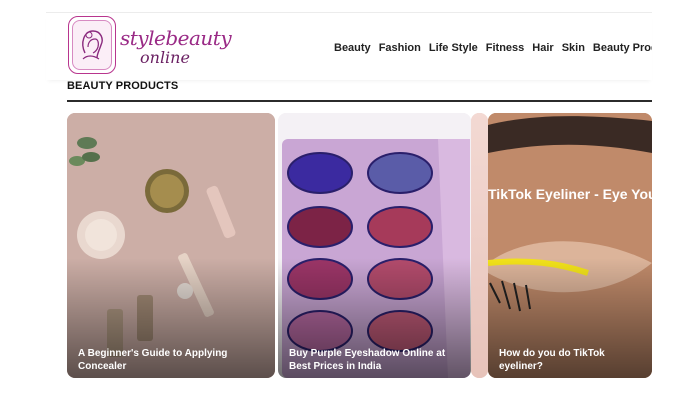 The height and width of the screenshot is (400, 700). I want to click on nav-item-life-style: Life Style, so click(453, 48).